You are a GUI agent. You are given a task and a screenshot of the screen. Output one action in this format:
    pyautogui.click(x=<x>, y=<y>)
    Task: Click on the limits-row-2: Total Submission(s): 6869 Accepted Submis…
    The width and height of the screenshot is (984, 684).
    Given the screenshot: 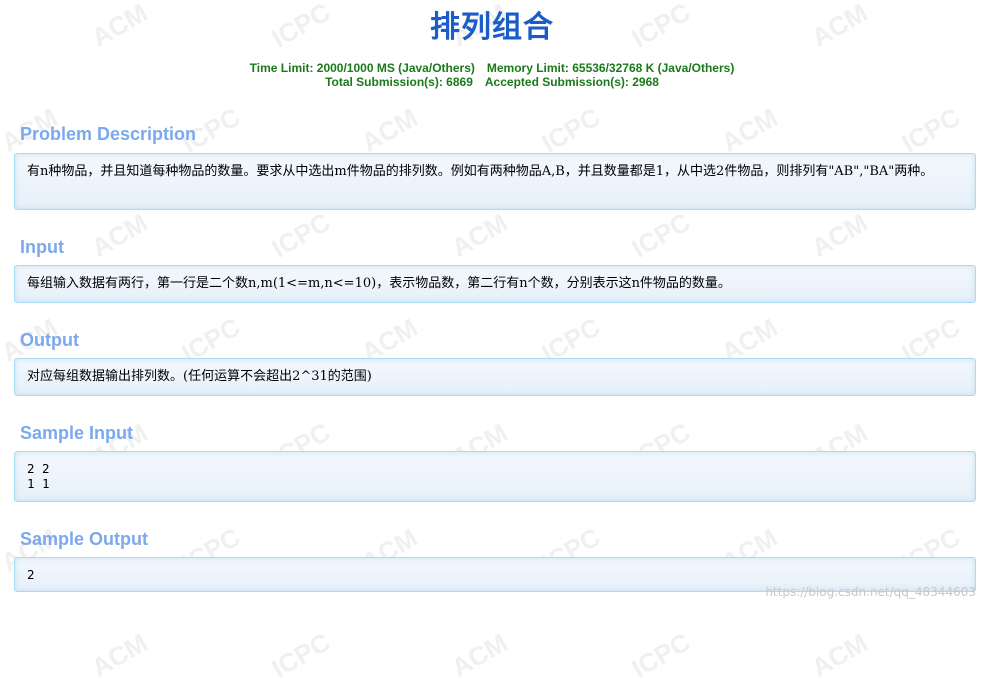 What is the action you would take?
    pyautogui.click(x=492, y=82)
    